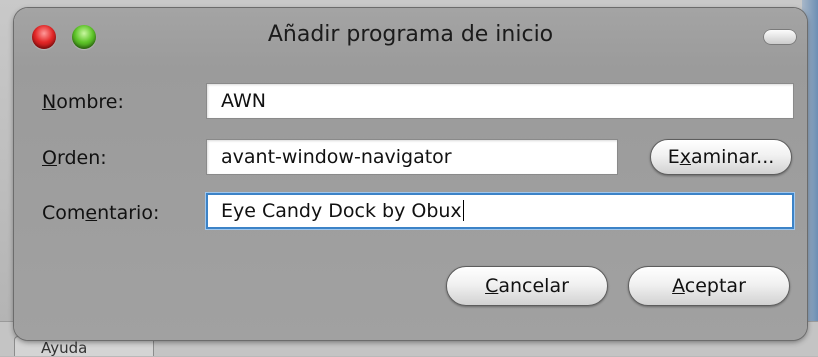 The width and height of the screenshot is (818, 357). Describe the element at coordinates (101, 213) in the screenshot. I see `comentario-label: Comentario:` at that location.